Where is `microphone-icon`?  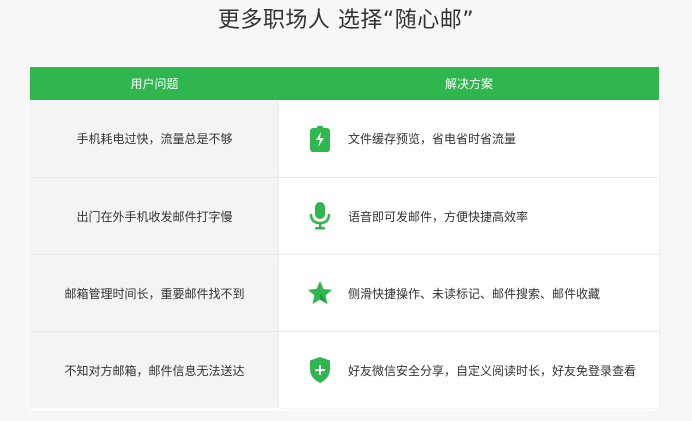 microphone-icon is located at coordinates (320, 216).